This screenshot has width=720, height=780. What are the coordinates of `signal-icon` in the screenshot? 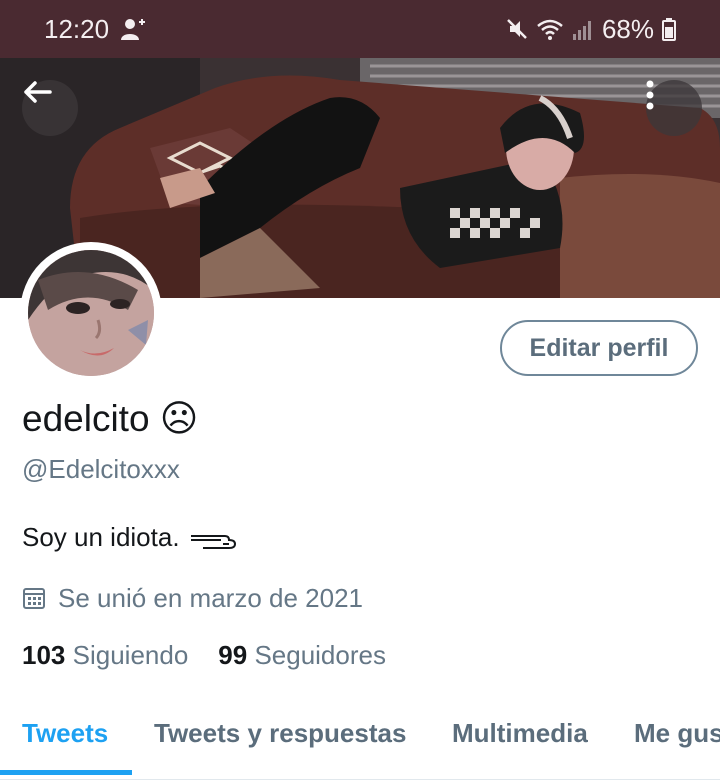 It's located at (581, 30).